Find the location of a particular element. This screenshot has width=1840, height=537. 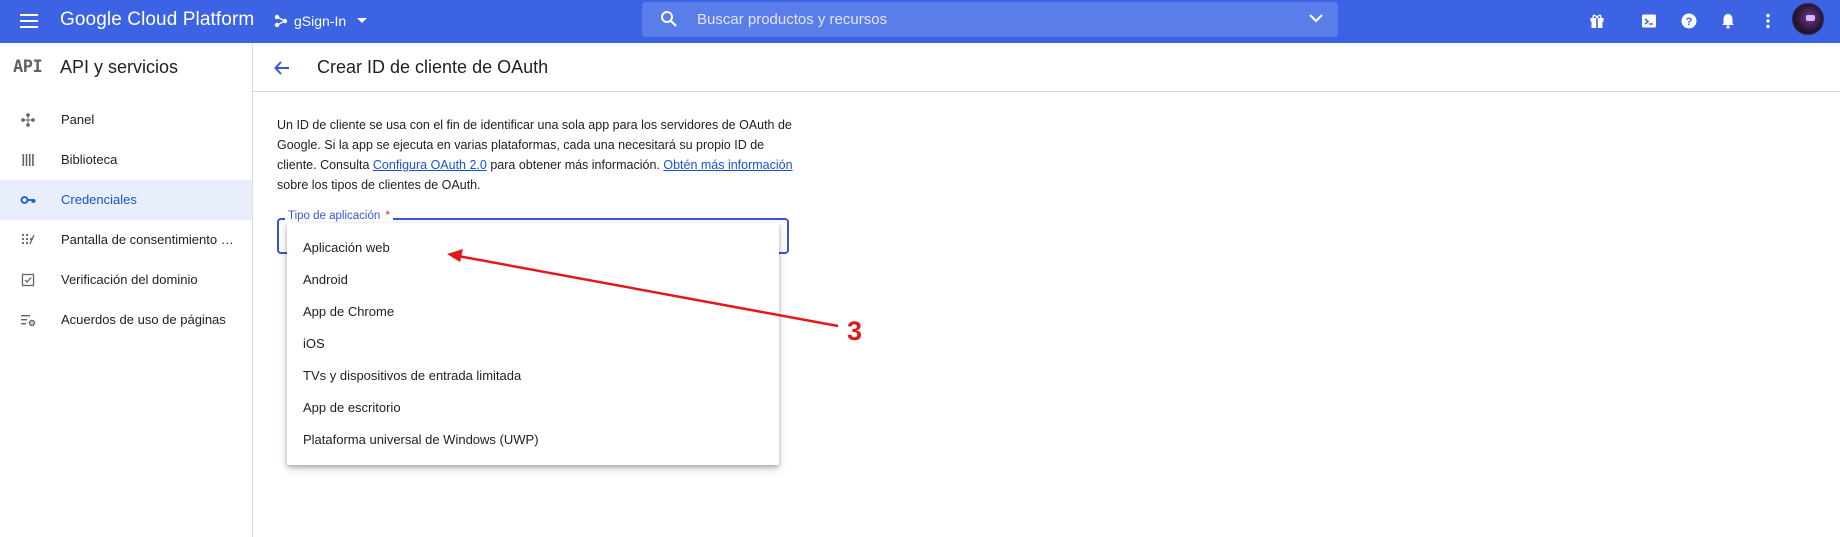

app-type-label: Tipo de aplicación * is located at coordinates (339, 216).